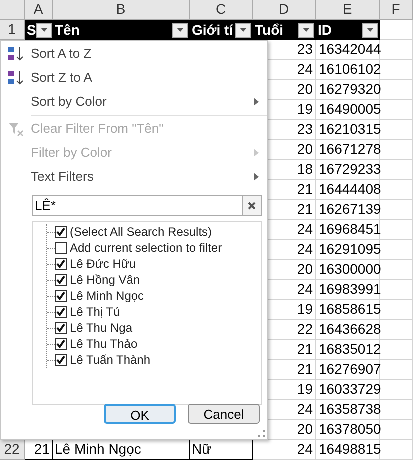 Image resolution: width=413 pixels, height=464 pixels. What do you see at coordinates (348, 390) in the screenshot?
I see `table-cell: 16033729` at bounding box center [348, 390].